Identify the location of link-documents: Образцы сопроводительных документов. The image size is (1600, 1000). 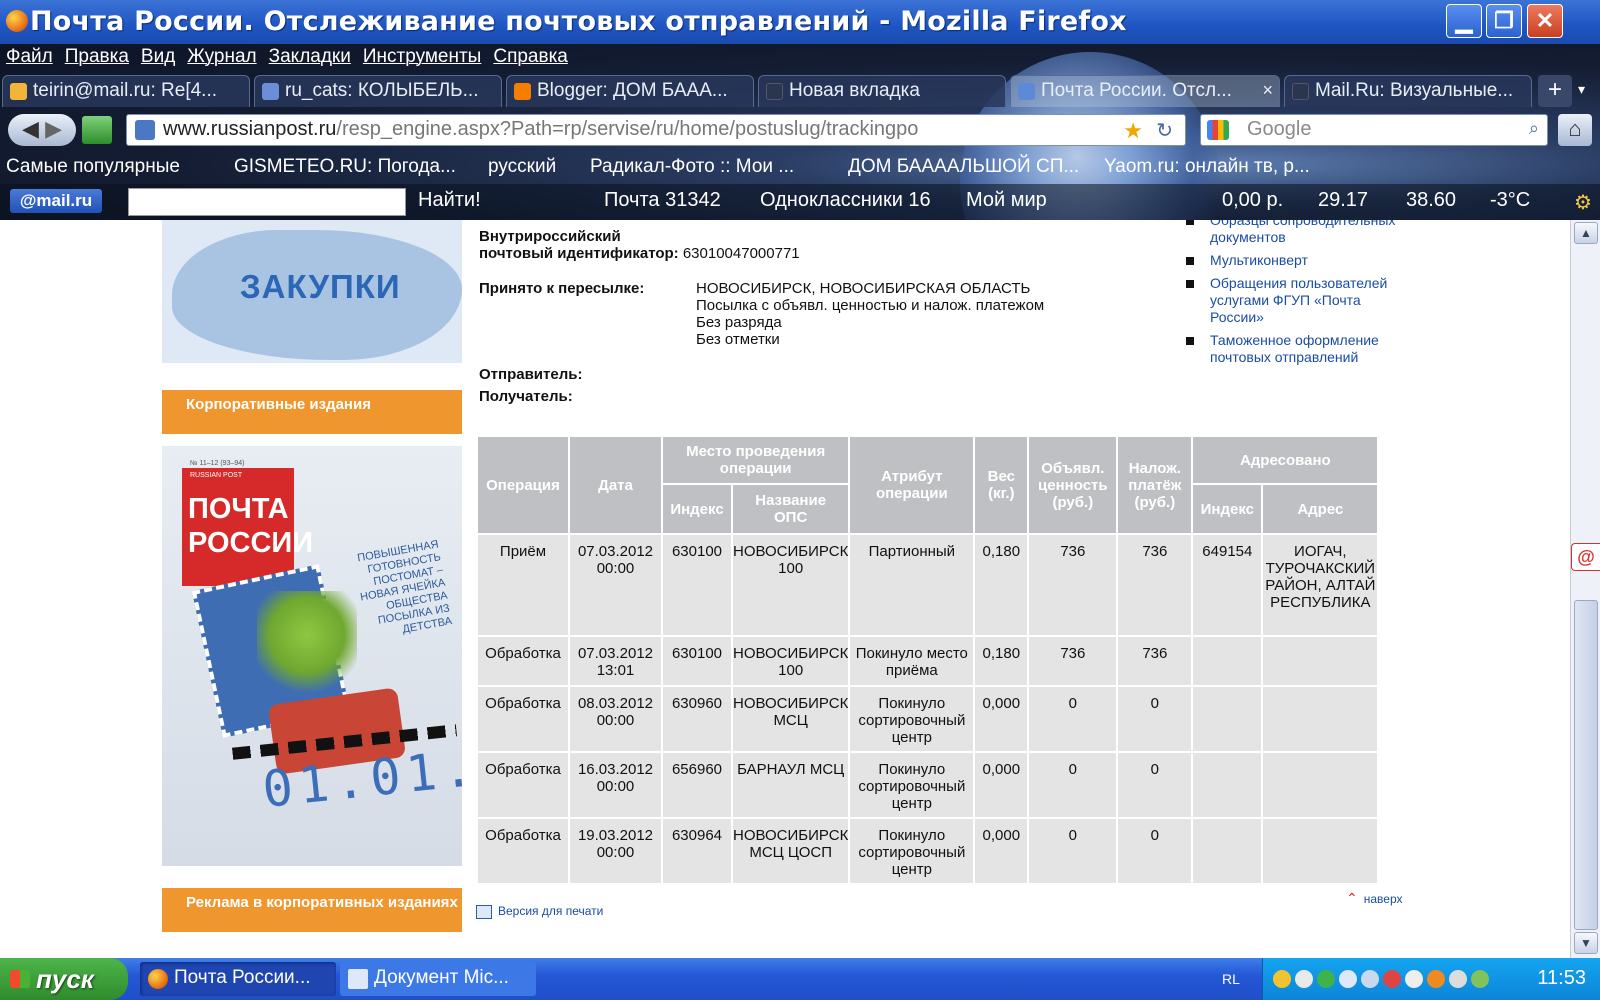
(1296, 233).